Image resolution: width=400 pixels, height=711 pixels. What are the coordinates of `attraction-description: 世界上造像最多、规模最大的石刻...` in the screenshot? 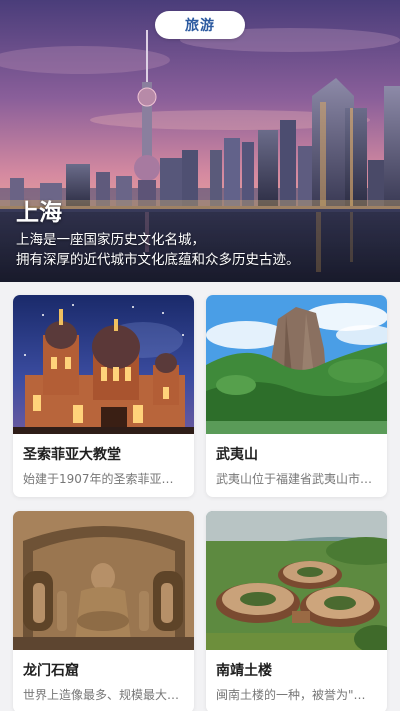 It's located at (103, 695).